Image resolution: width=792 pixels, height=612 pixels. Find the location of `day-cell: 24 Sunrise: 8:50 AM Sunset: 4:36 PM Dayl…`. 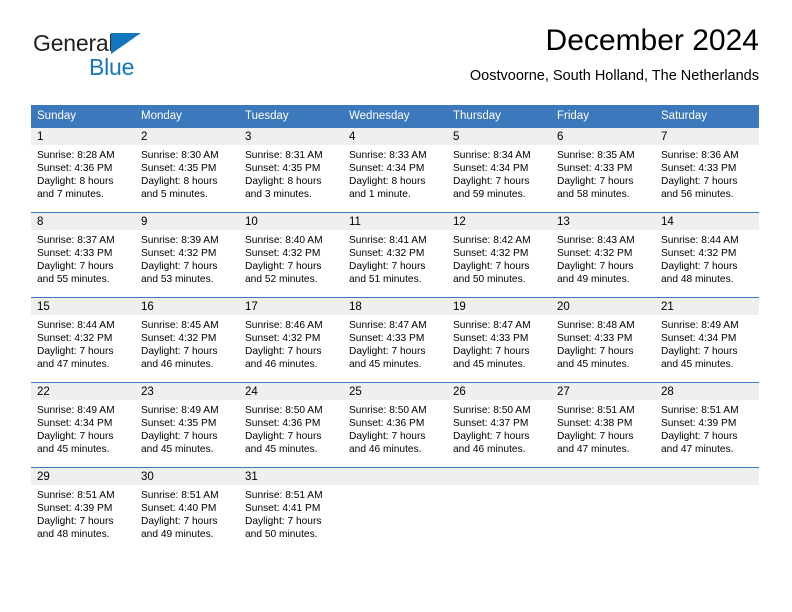

day-cell: 24 Sunrise: 8:50 AM Sunset: 4:36 PM Dayl… is located at coordinates (291, 425).